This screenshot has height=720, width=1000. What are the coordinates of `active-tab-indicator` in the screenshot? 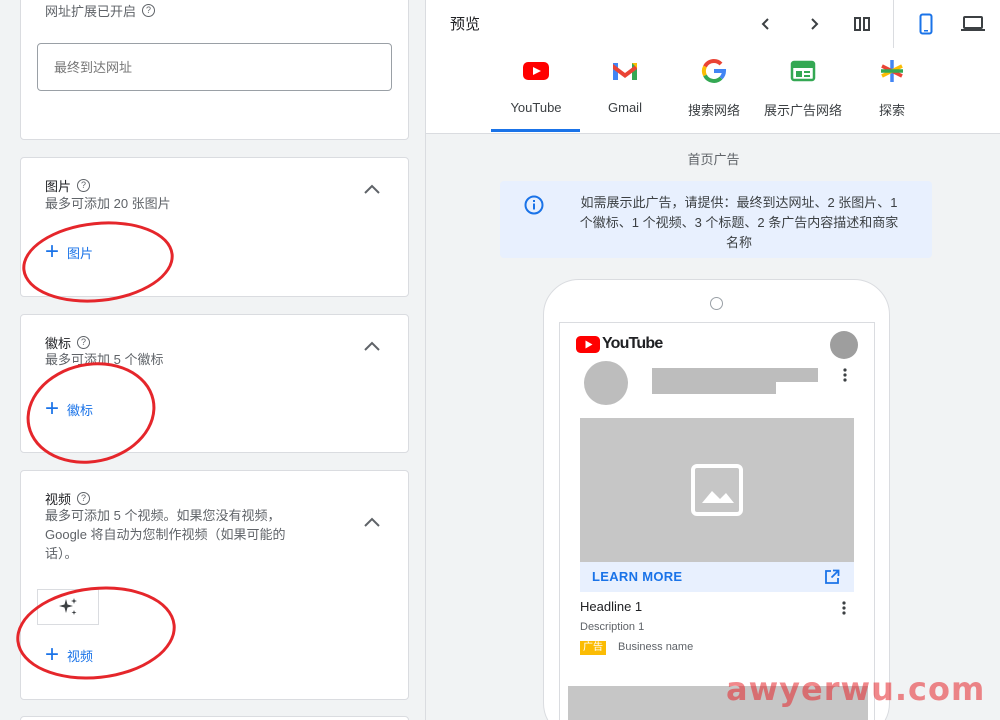 It's located at (535, 130).